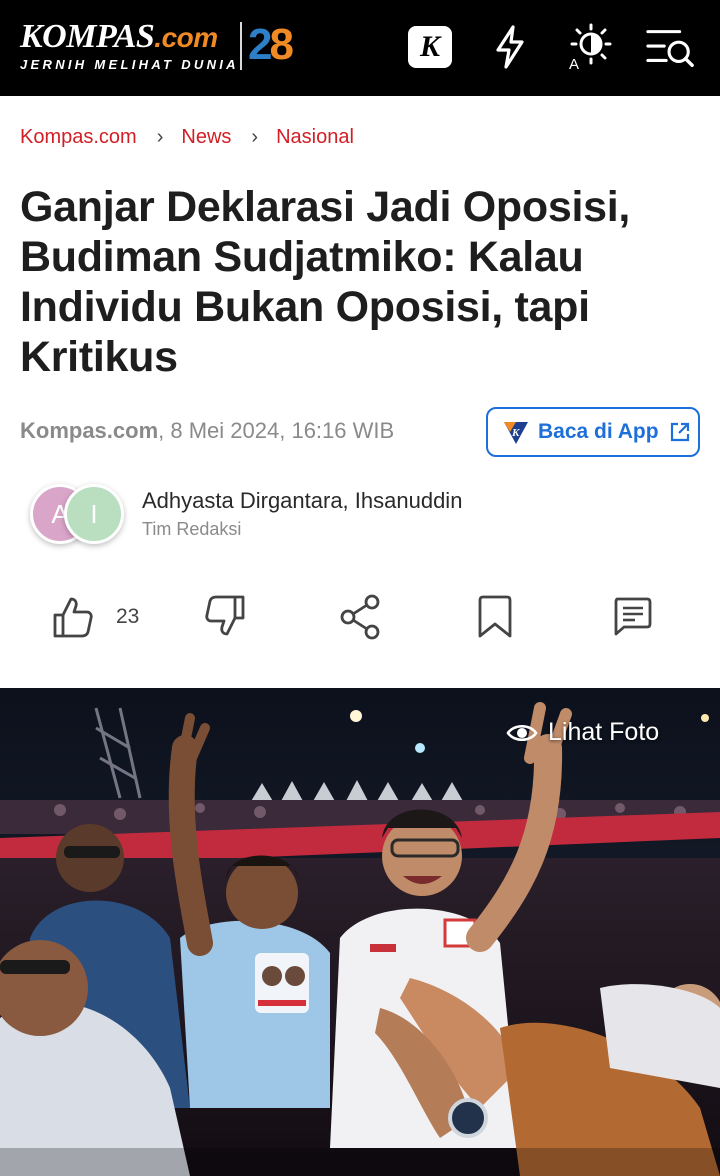  Describe the element at coordinates (670, 47) in the screenshot. I see `menu-search-icon` at that location.